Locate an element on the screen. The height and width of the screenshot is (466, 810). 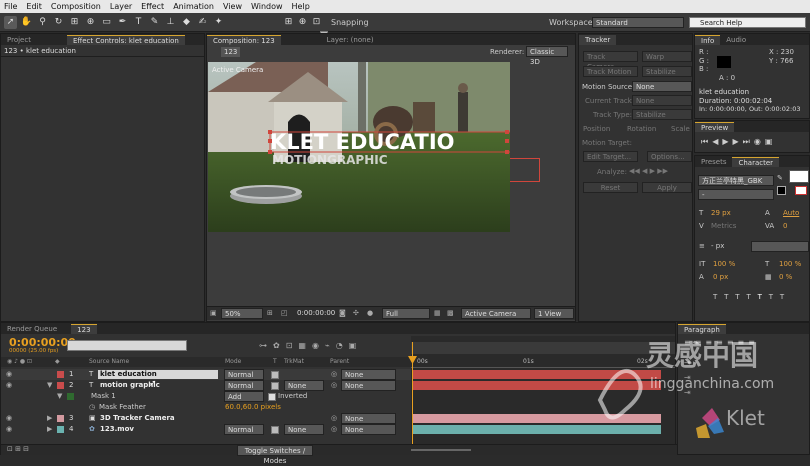
tab-effect-controls: Effect Controls: klet education is located at coordinates (125, 40).